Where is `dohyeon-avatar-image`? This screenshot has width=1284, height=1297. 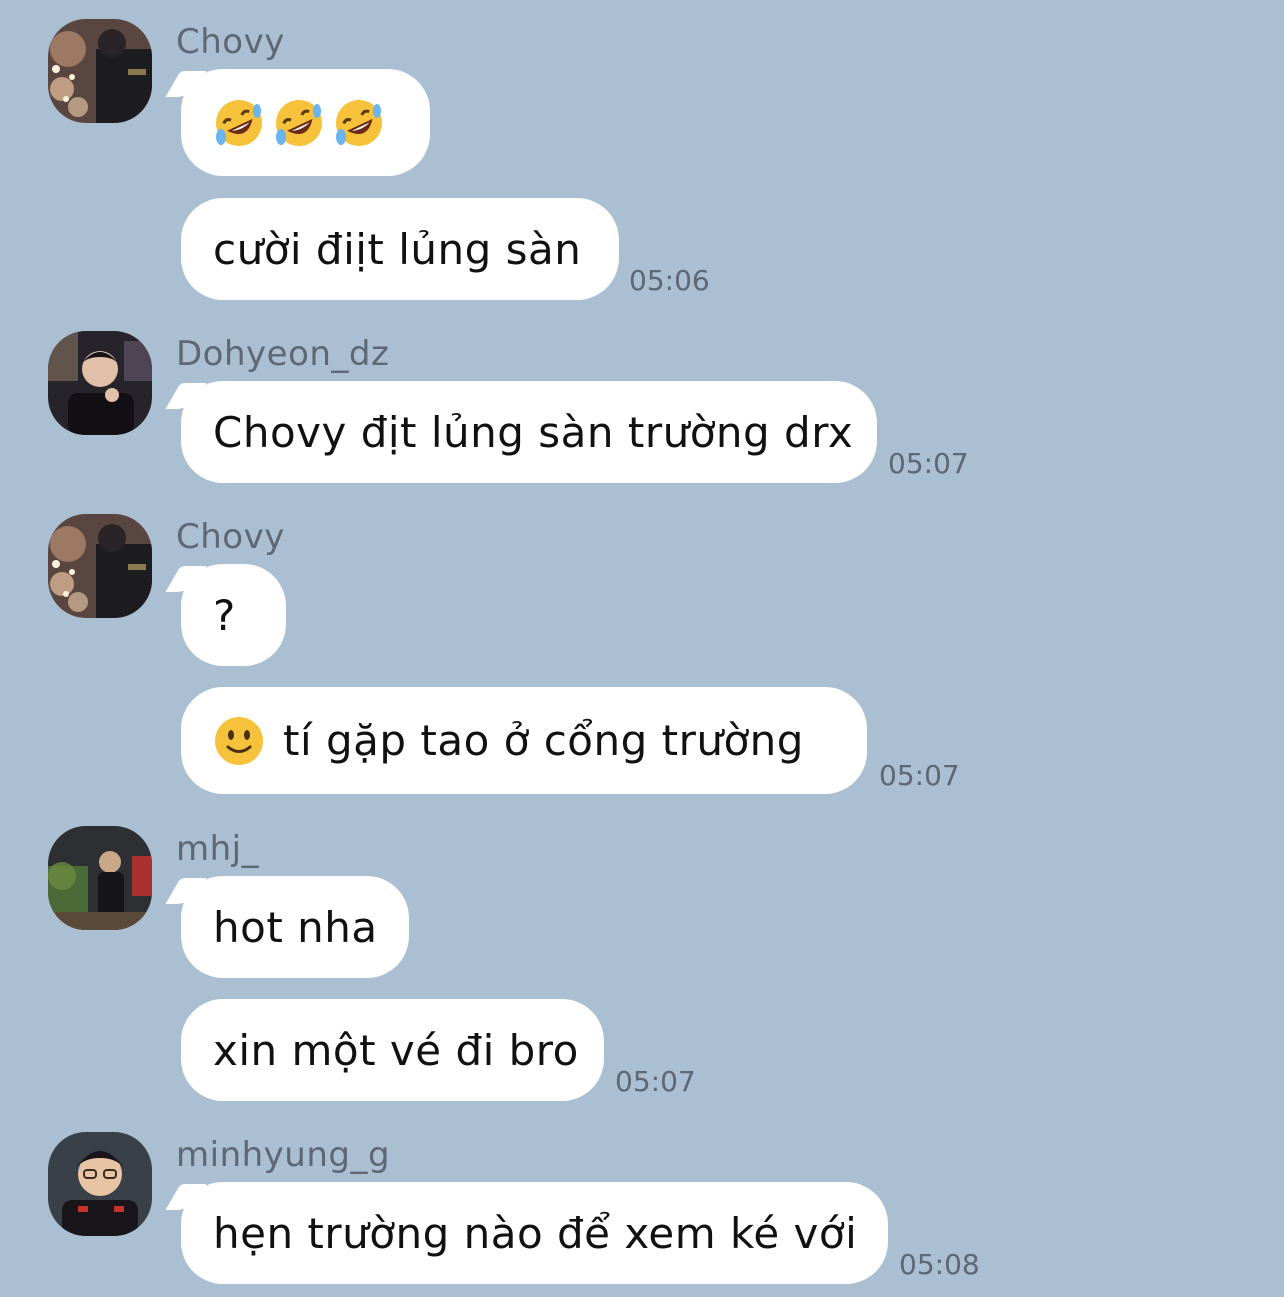
dohyeon-avatar-image is located at coordinates (100, 383).